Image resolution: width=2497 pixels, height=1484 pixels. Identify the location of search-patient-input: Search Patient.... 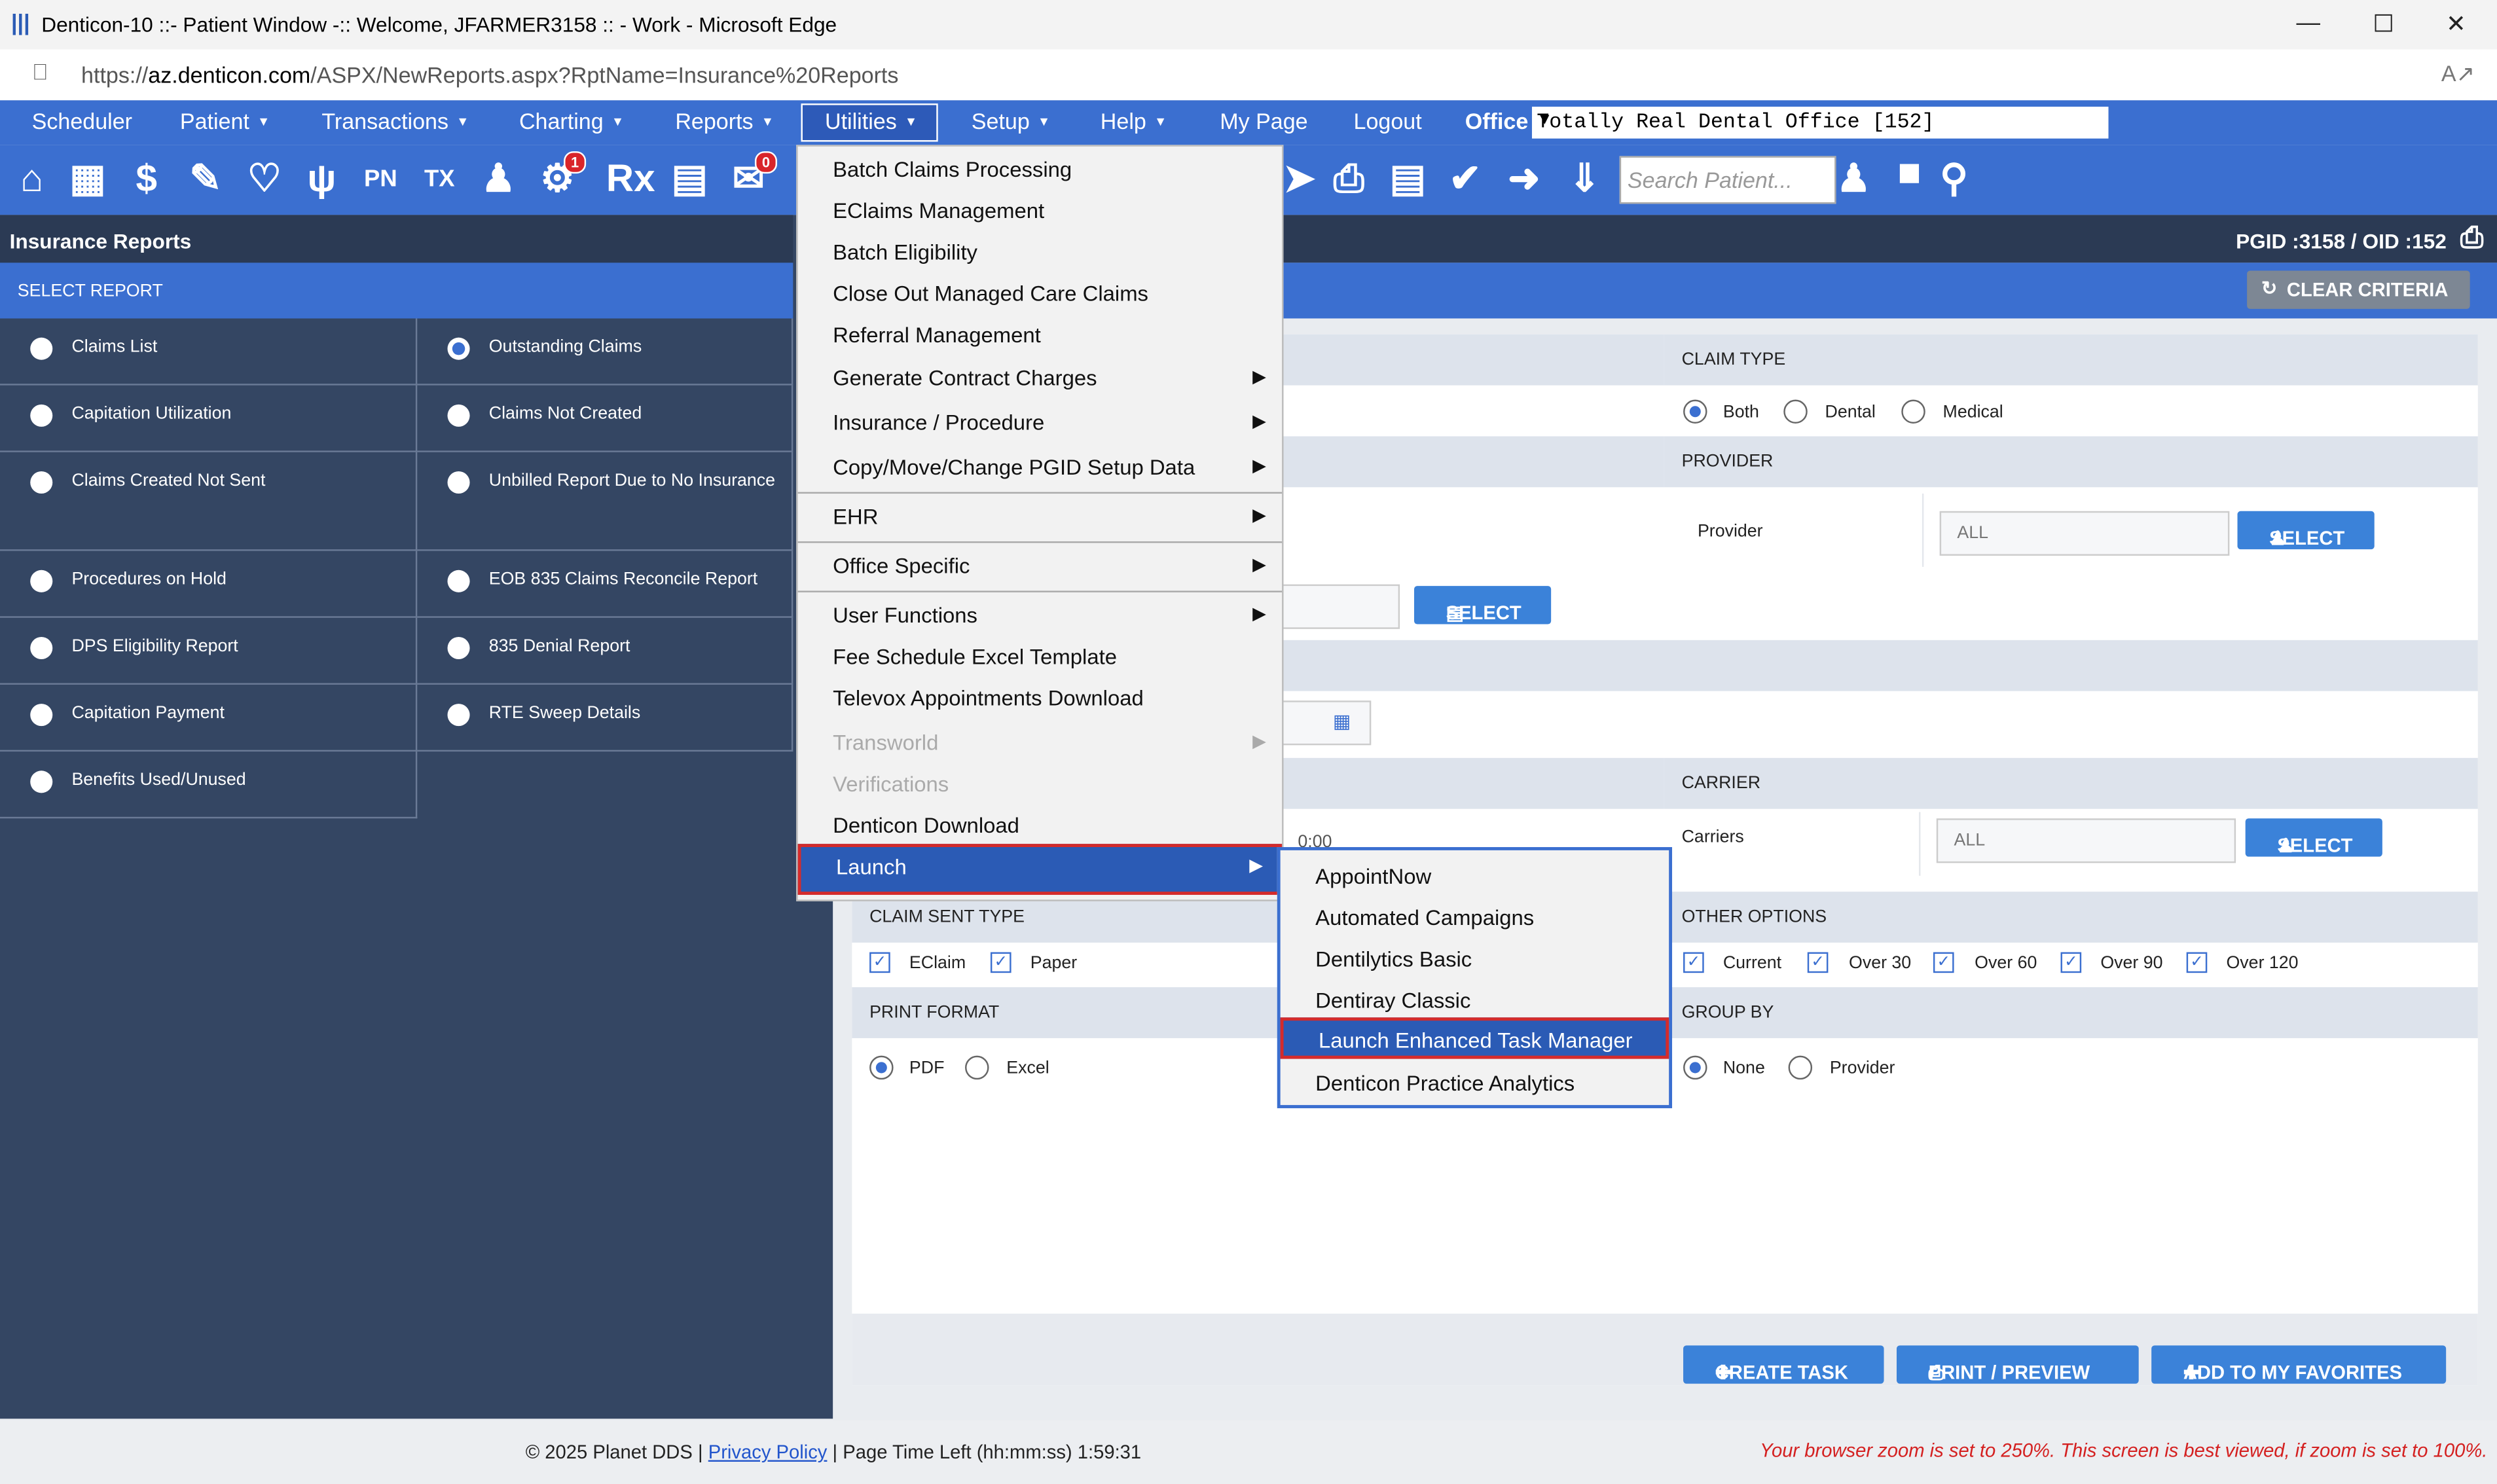
(1727, 180).